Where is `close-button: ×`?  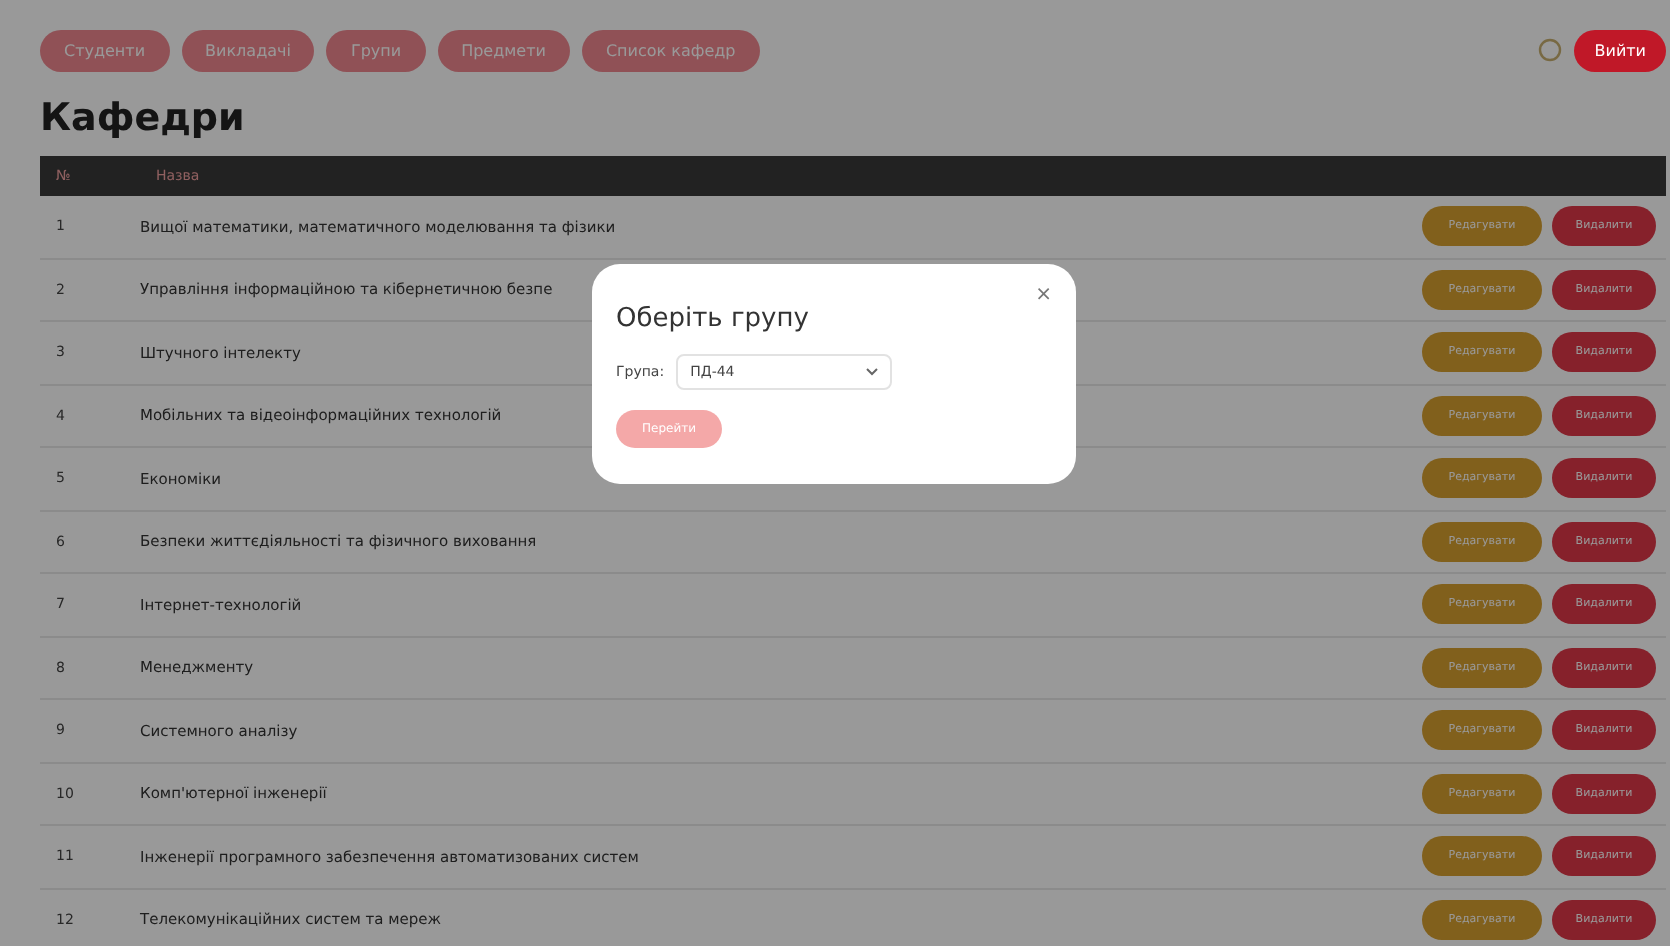
close-button: × is located at coordinates (1043, 295).